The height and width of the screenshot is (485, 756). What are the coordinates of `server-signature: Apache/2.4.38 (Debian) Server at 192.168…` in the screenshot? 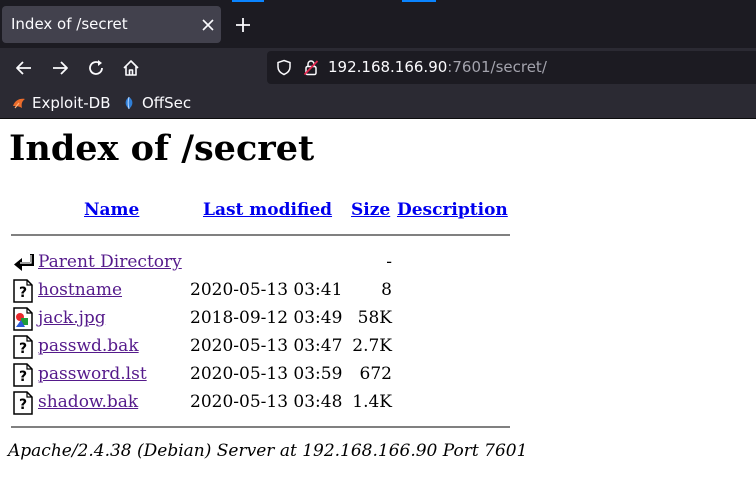 It's located at (268, 451).